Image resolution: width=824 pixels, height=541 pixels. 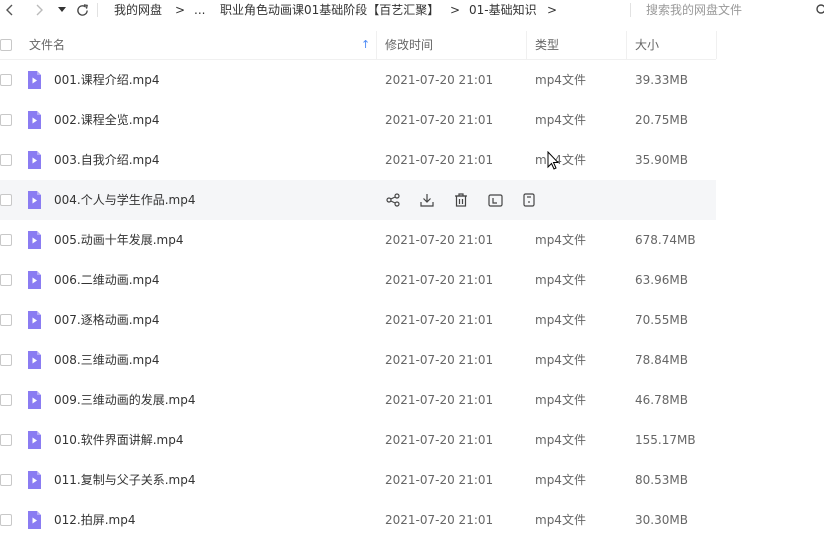 What do you see at coordinates (529, 200) in the screenshot?
I see `more-icon` at bounding box center [529, 200].